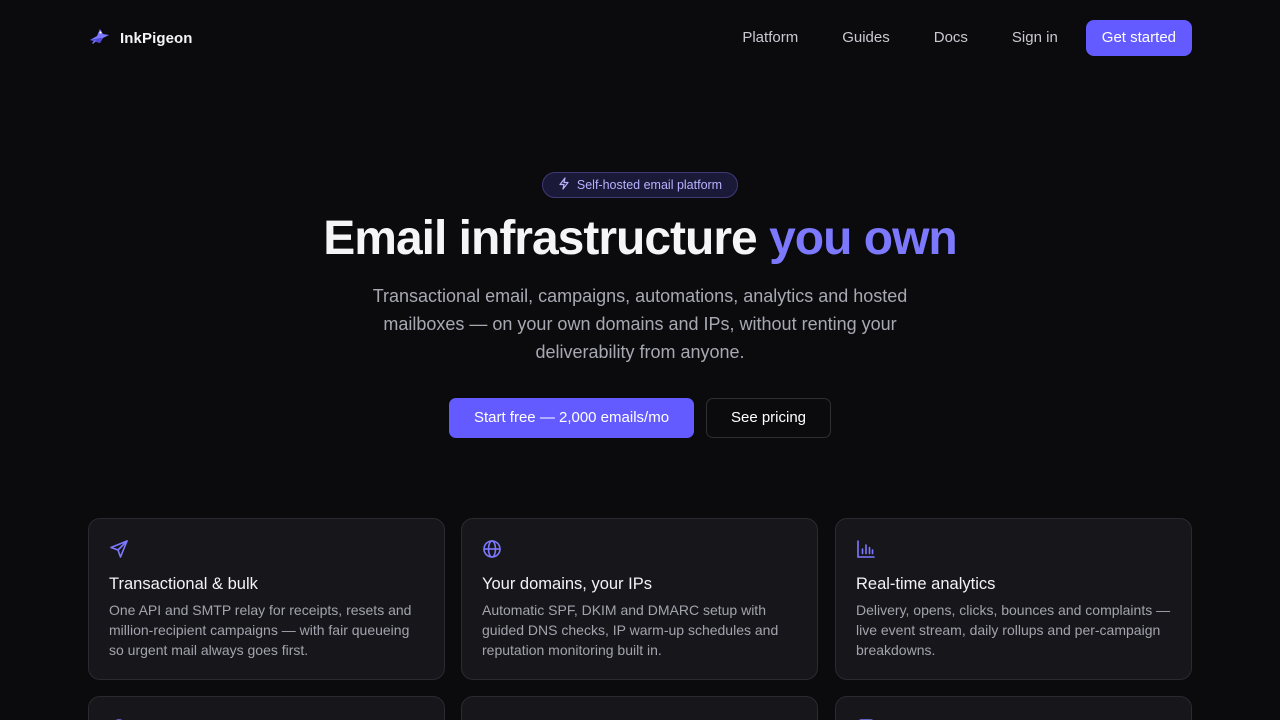 This screenshot has width=1280, height=720. Describe the element at coordinates (567, 584) in the screenshot. I see `feature-title: Your domains, your IPs` at that location.